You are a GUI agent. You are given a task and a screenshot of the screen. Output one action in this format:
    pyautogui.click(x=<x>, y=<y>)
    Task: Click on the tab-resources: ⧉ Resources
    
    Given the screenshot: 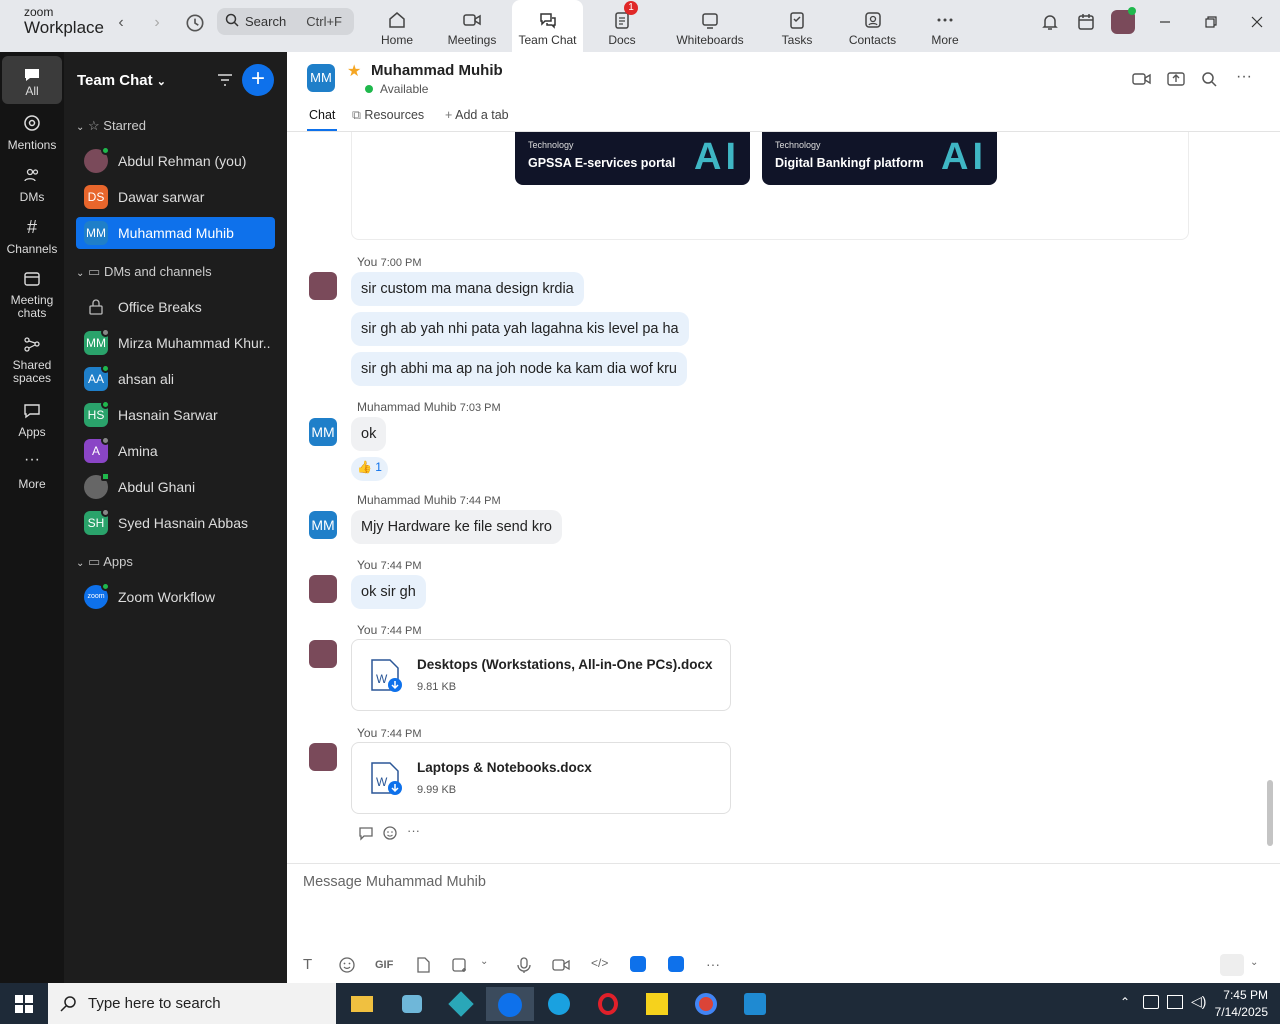 What is the action you would take?
    pyautogui.click(x=388, y=115)
    